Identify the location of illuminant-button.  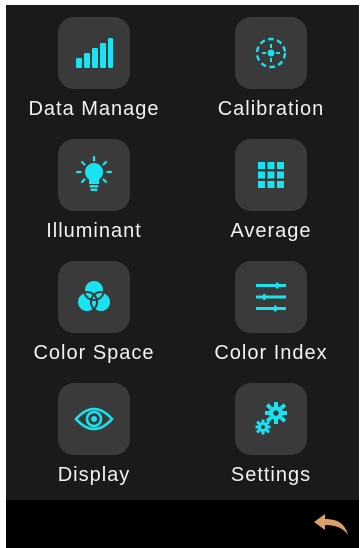
(94, 175).